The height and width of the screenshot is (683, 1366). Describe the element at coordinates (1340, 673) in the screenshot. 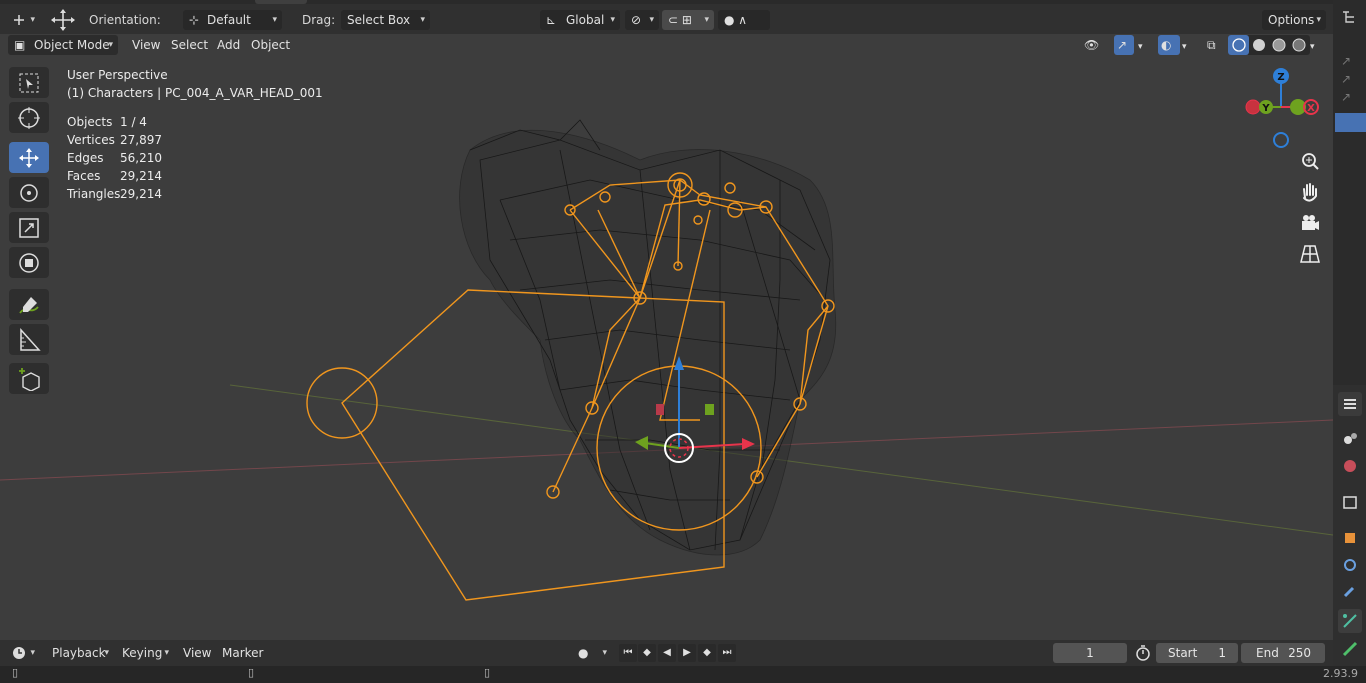

I see `version-label: 2.93.9` at that location.